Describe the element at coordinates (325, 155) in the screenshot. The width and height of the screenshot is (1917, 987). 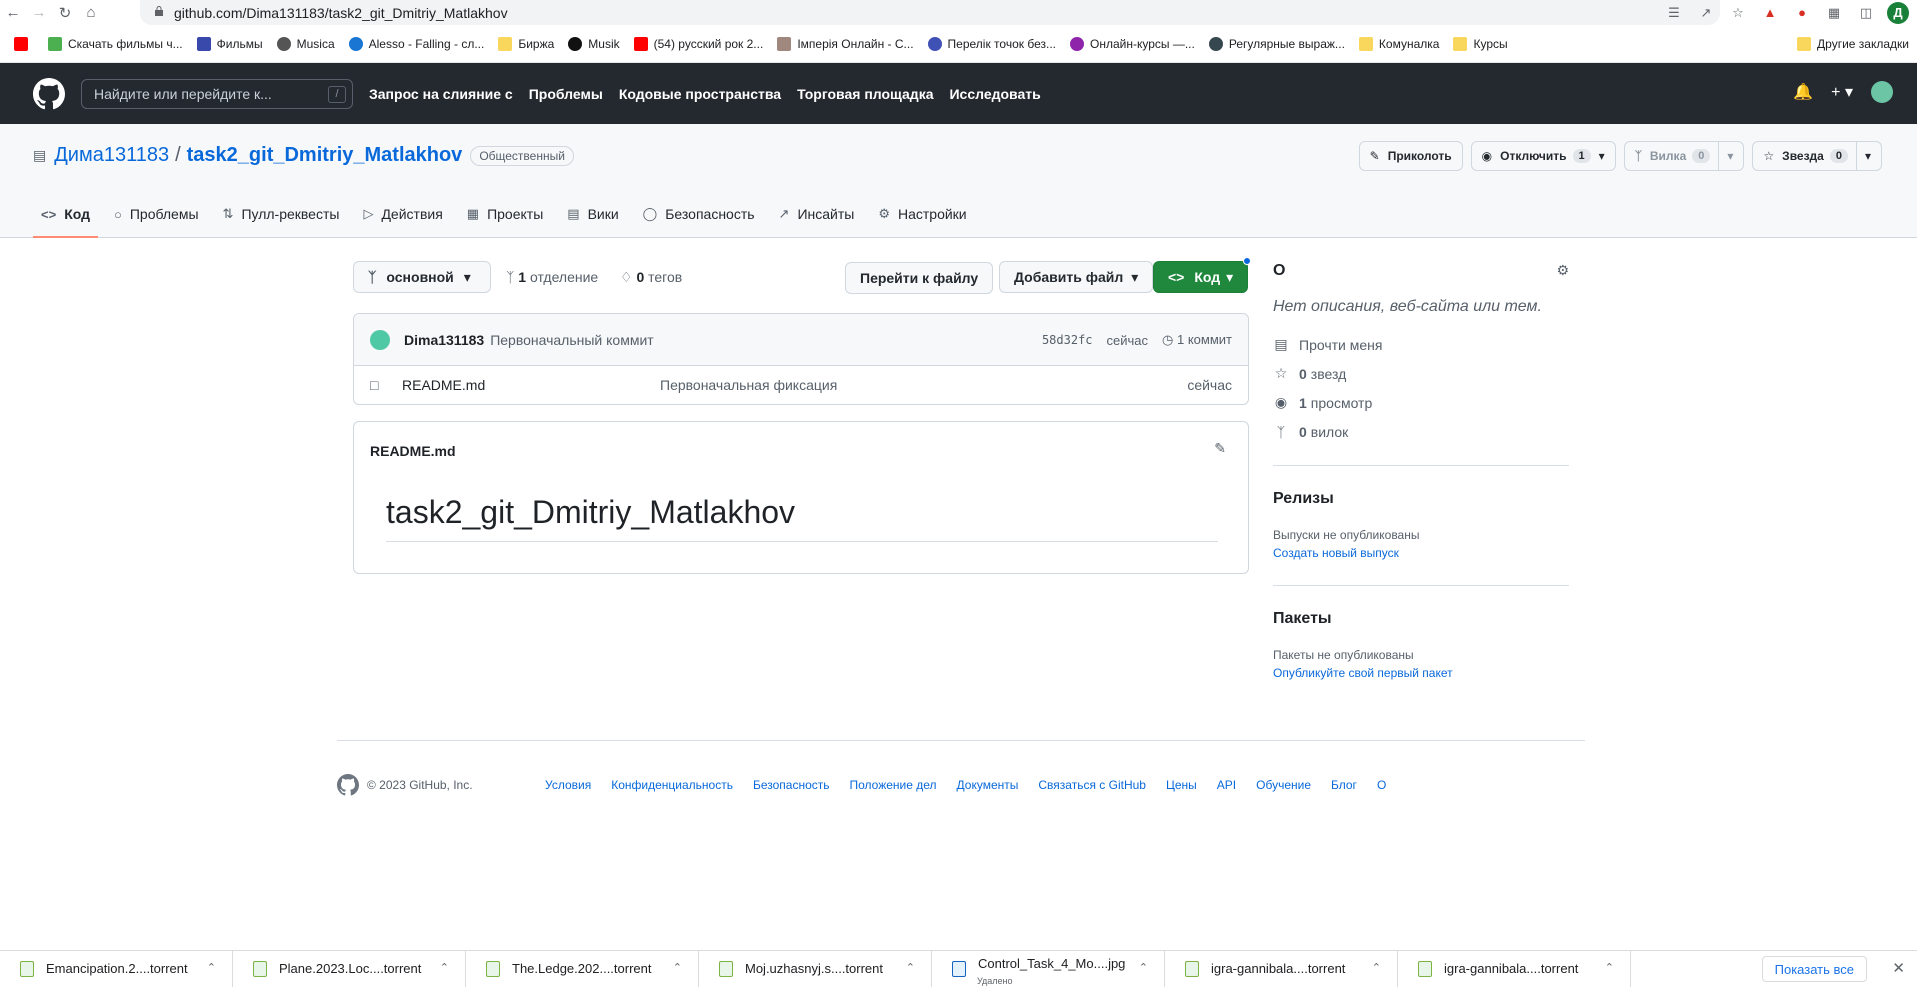
I see `repo-name-link: task2_git_Dmitriy_Matlakhov` at that location.